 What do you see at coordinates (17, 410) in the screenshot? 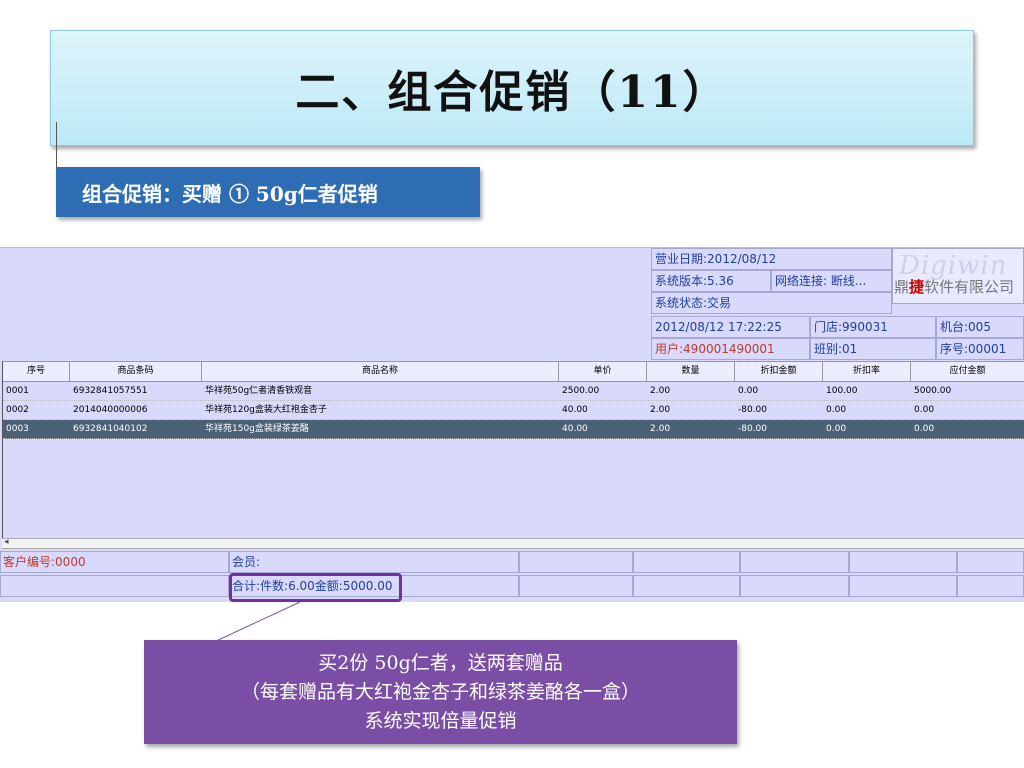
I see `cell-seq: 0002` at bounding box center [17, 410].